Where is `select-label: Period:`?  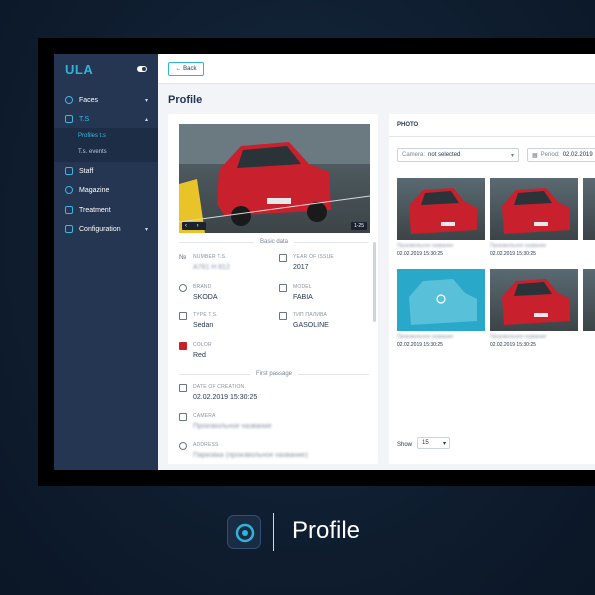
select-label: Period: is located at coordinates (550, 155).